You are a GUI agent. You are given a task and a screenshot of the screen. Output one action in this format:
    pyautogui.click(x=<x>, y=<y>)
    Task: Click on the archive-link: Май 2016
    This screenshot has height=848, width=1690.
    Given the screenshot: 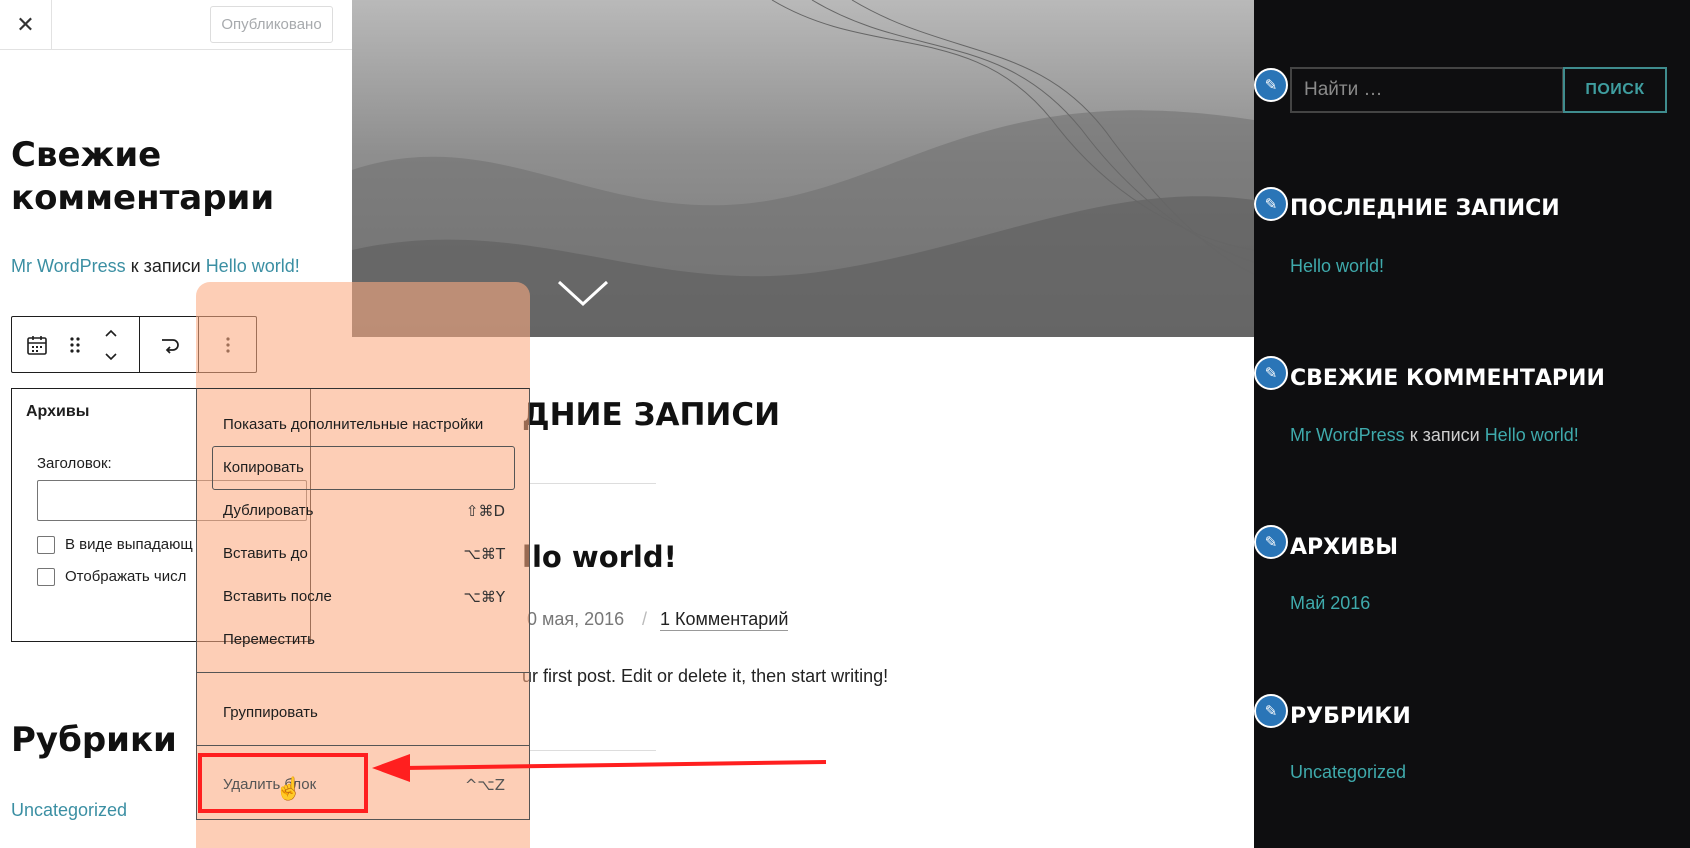 What is the action you would take?
    pyautogui.click(x=1330, y=603)
    